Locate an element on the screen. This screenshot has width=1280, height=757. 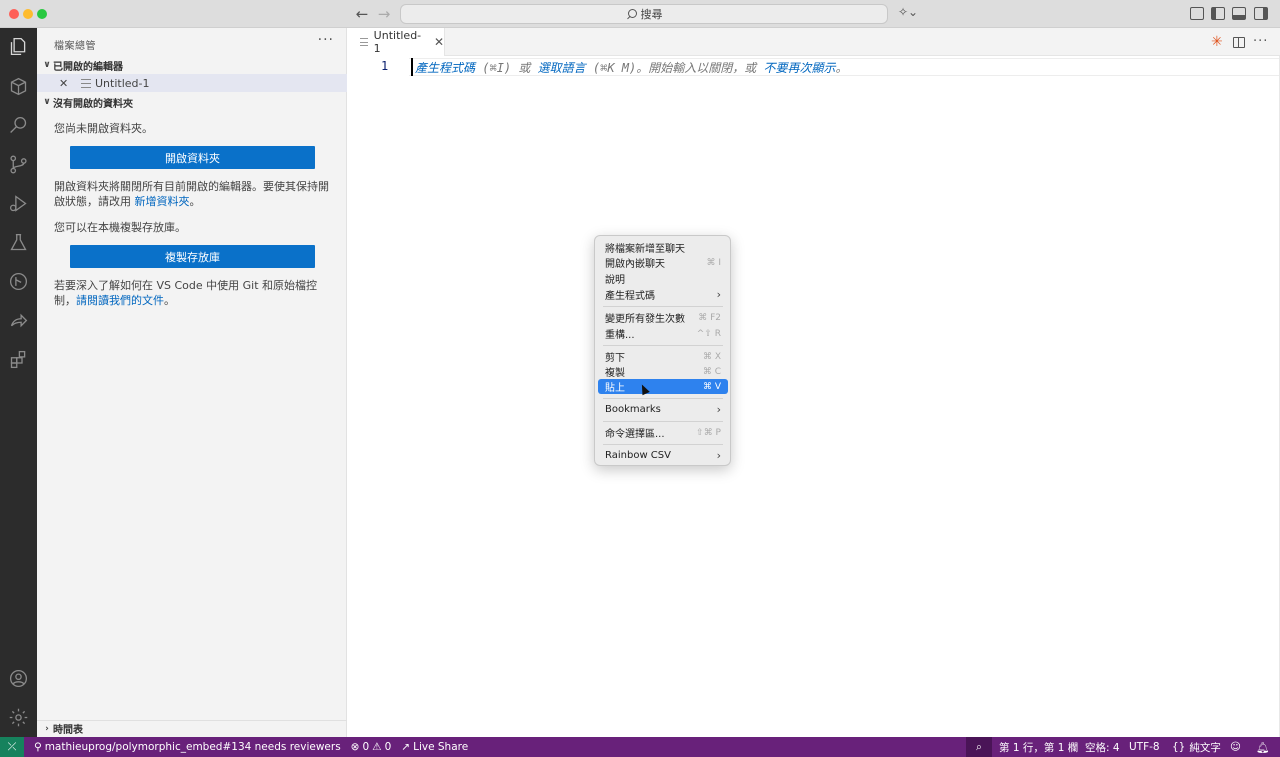
copilot-icon: ✧⌄ is located at coordinates (911, 14).